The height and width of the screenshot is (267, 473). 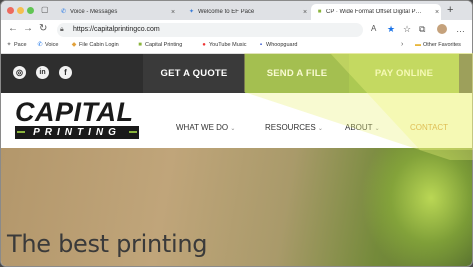 I want to click on nav-resources: RESOURCES ⌄, so click(x=294, y=127).